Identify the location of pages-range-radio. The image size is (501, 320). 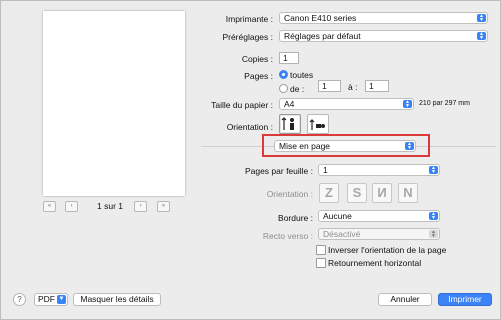
(283, 88).